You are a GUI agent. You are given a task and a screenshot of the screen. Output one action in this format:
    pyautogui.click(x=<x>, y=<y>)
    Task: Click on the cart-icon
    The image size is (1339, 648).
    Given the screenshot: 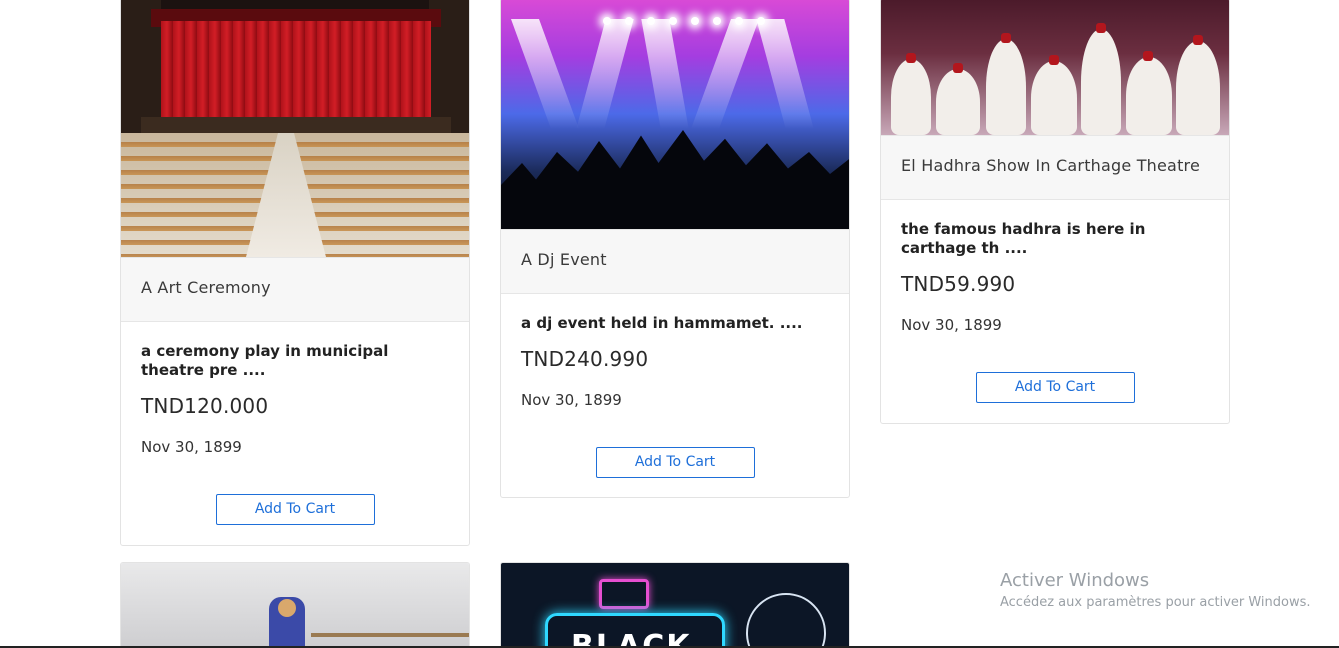 What is the action you would take?
    pyautogui.click(x=624, y=594)
    